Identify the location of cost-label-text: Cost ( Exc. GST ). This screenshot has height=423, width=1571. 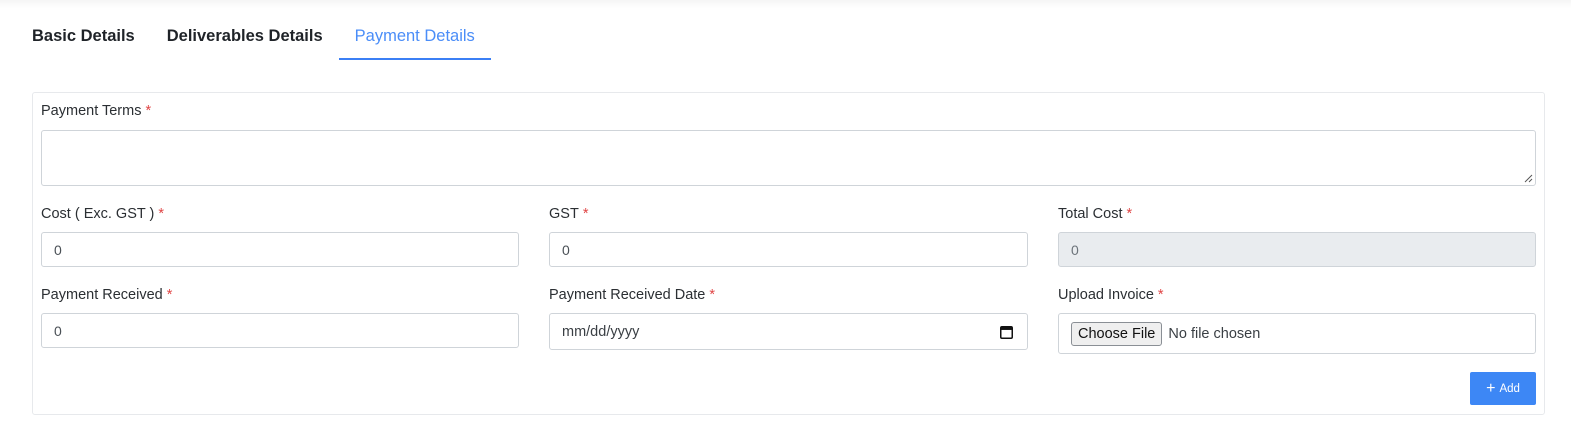
(98, 214).